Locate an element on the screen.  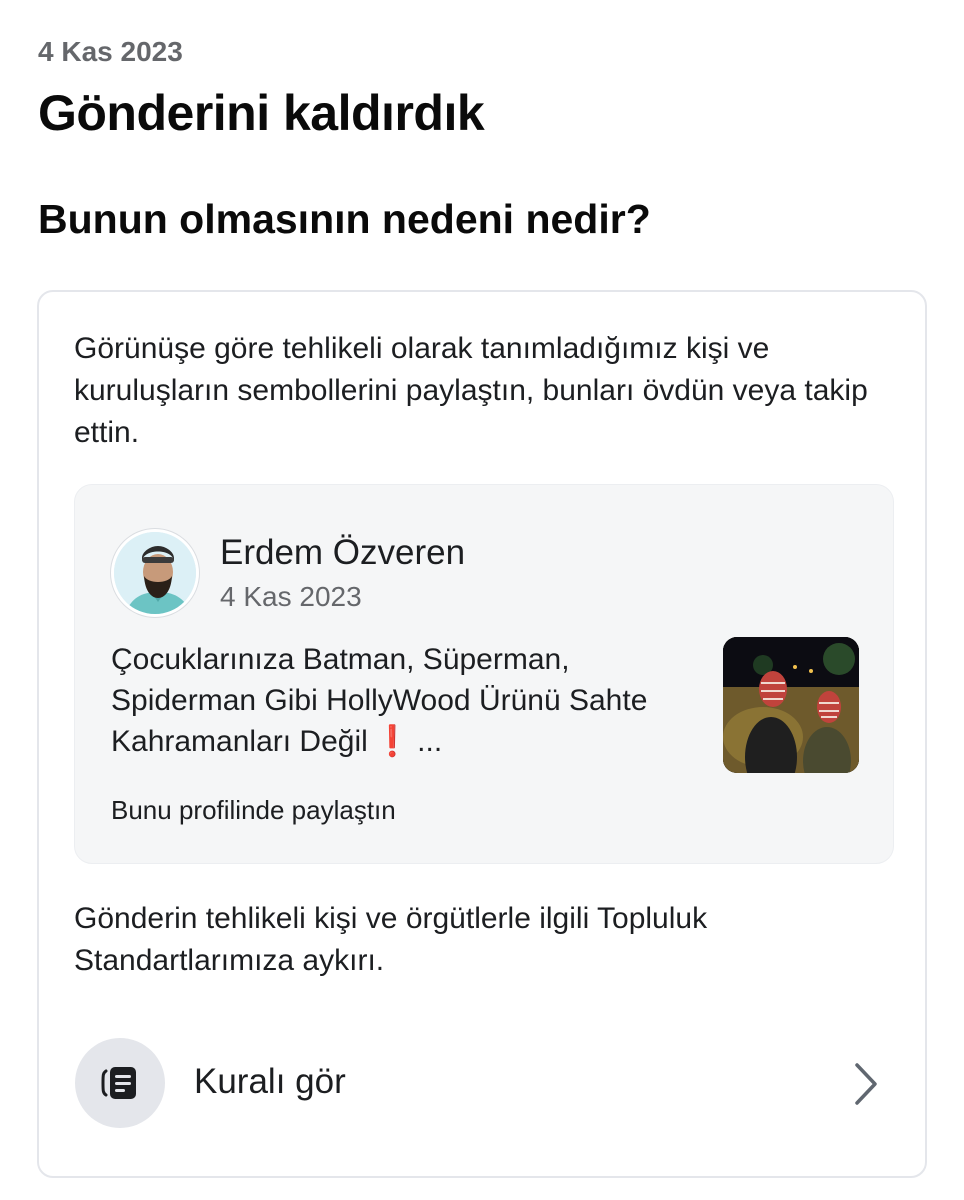
page-title: Gönderini kaldırdık is located at coordinates (261, 113).